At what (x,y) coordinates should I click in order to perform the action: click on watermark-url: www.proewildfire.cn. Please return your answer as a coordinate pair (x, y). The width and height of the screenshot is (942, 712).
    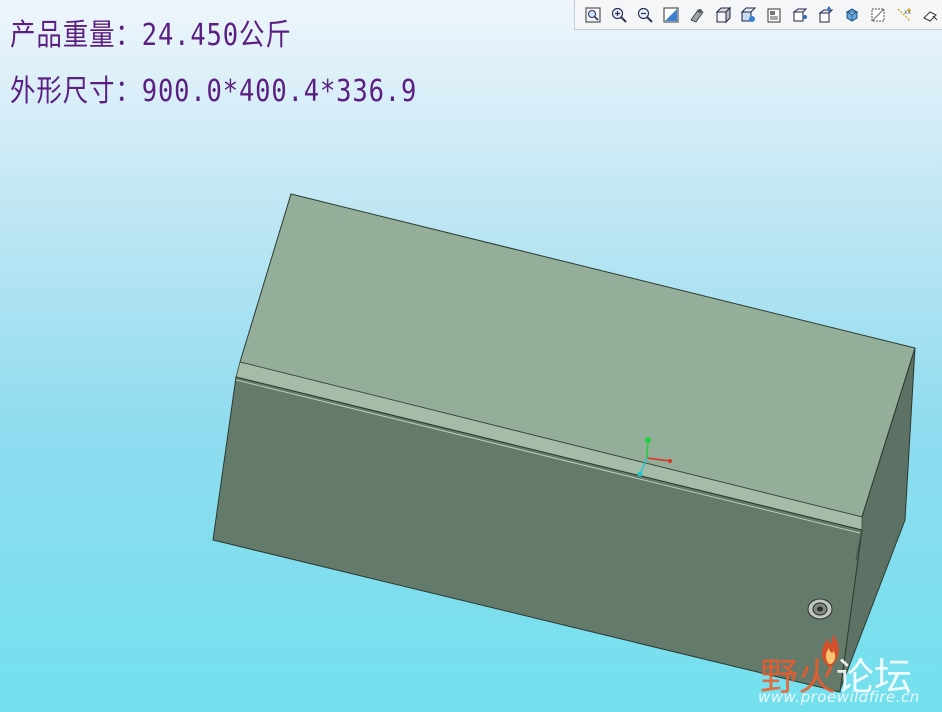
    Looking at the image, I should click on (839, 697).